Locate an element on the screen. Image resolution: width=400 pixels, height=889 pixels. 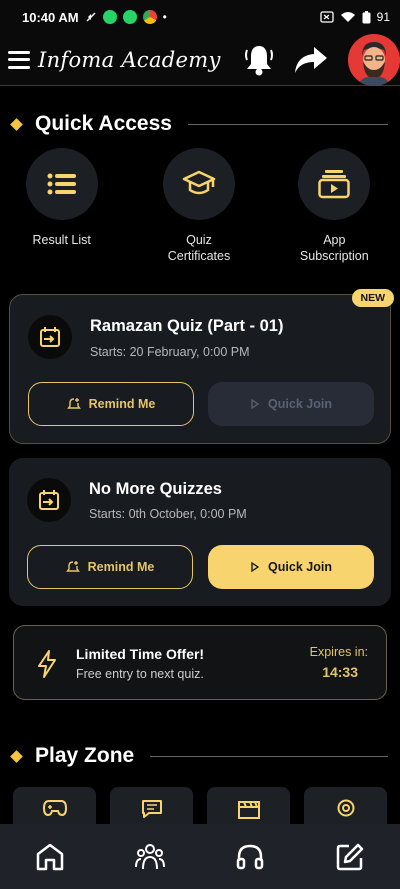
play-zone-tile-videos is located at coordinates (248, 807).